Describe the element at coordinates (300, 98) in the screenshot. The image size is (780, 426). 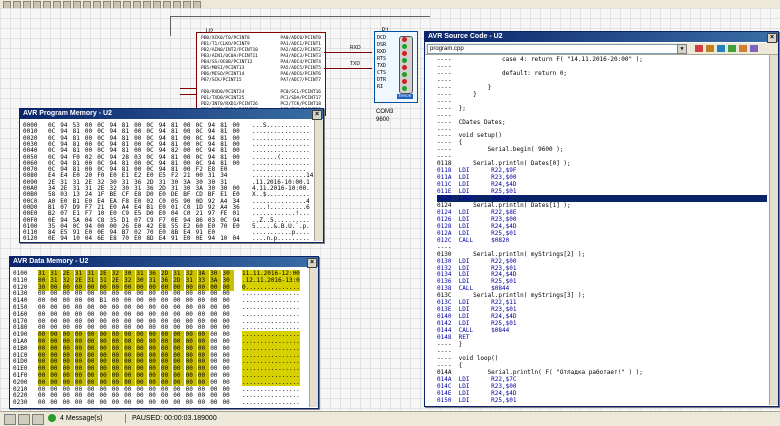
I see `chip-pin-right: PC1/SDA/PCINT17` at that location.